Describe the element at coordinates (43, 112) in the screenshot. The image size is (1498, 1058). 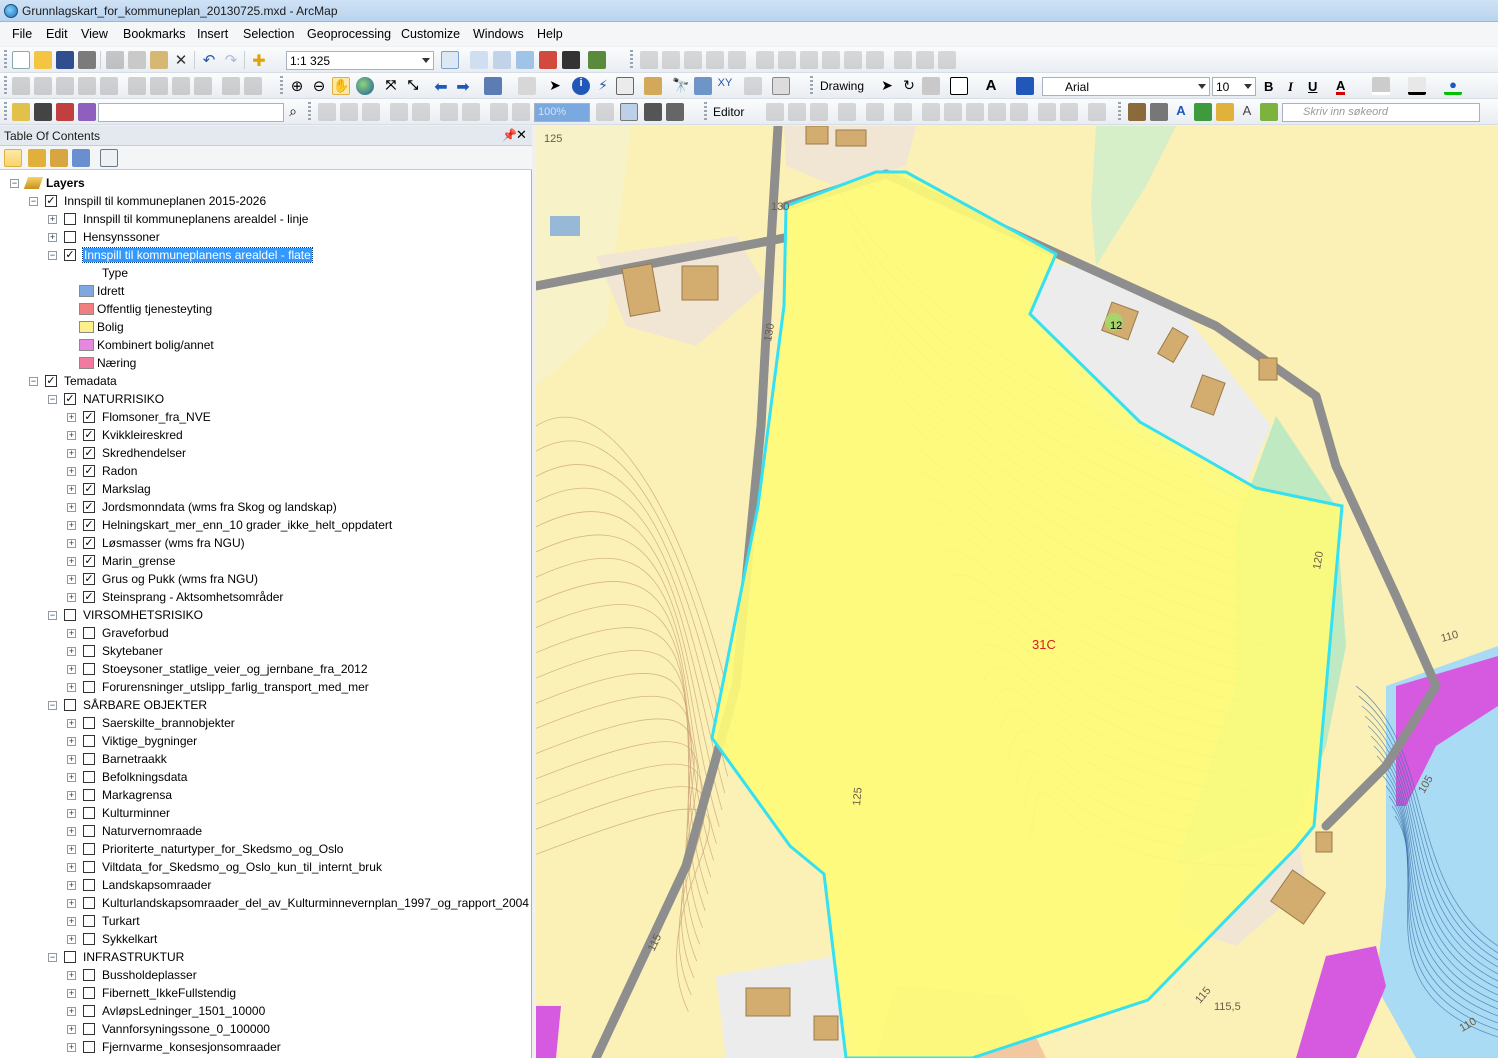
I see `geodatabase-icon` at that location.